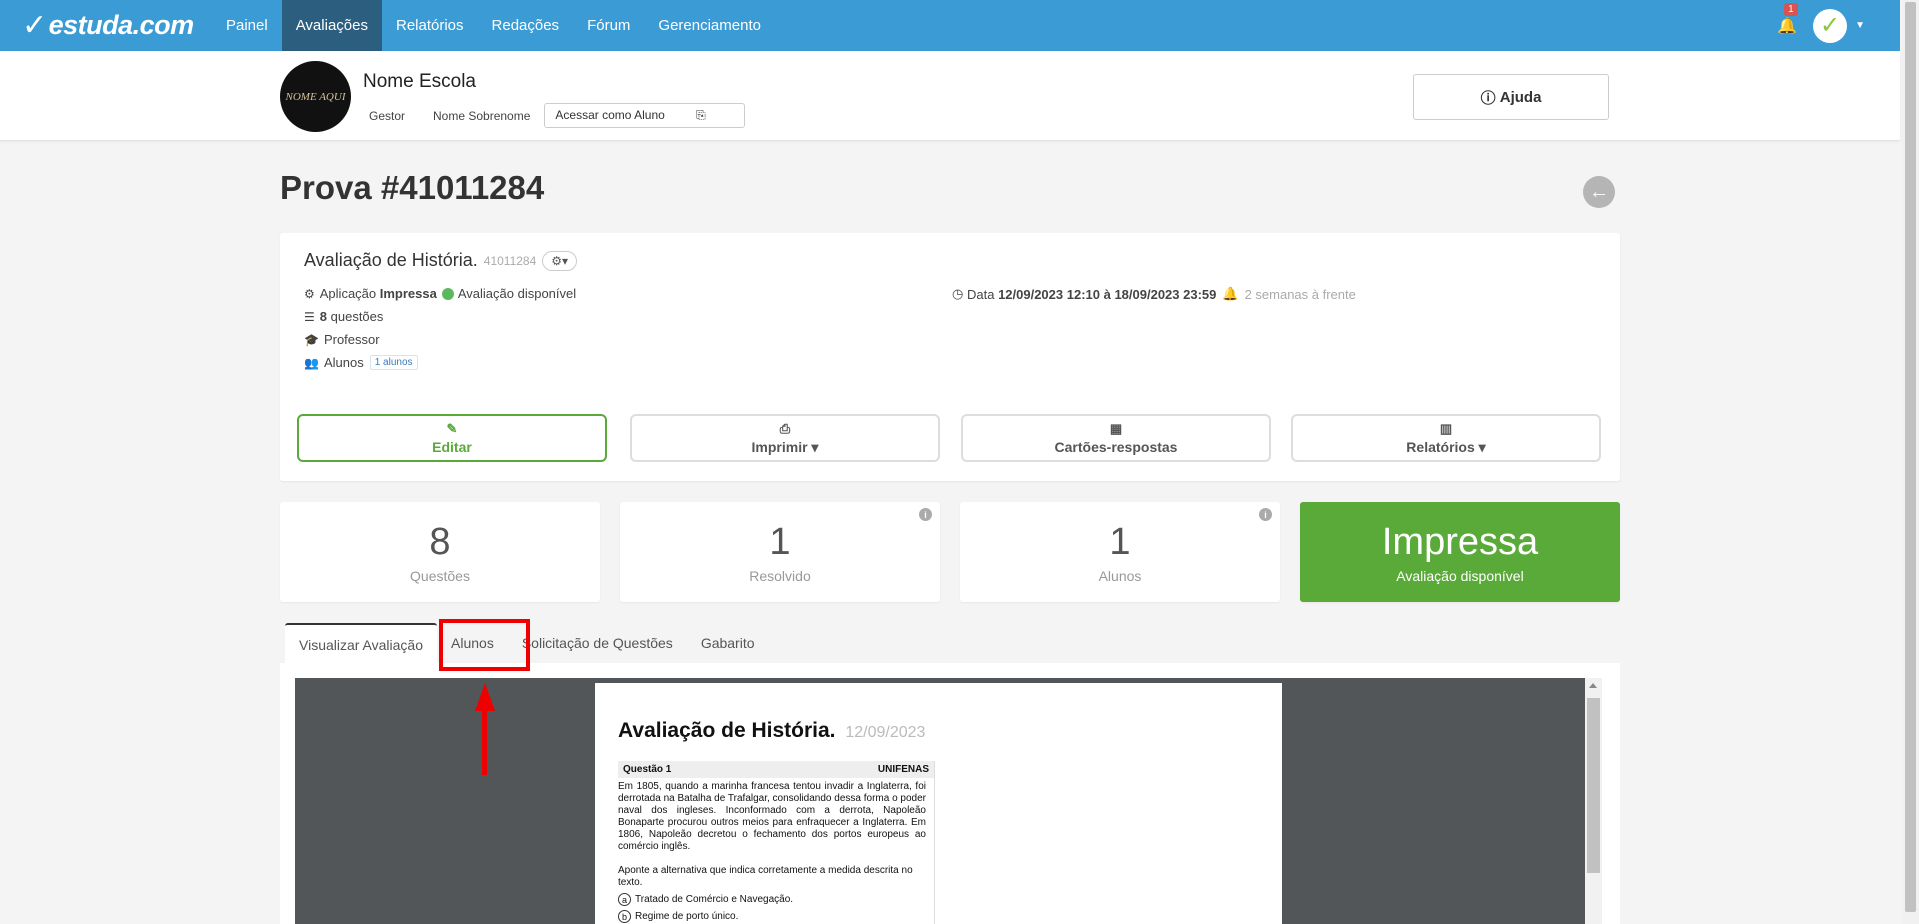  I want to click on print-button: ⎙ Imprimir ▾, so click(785, 438).